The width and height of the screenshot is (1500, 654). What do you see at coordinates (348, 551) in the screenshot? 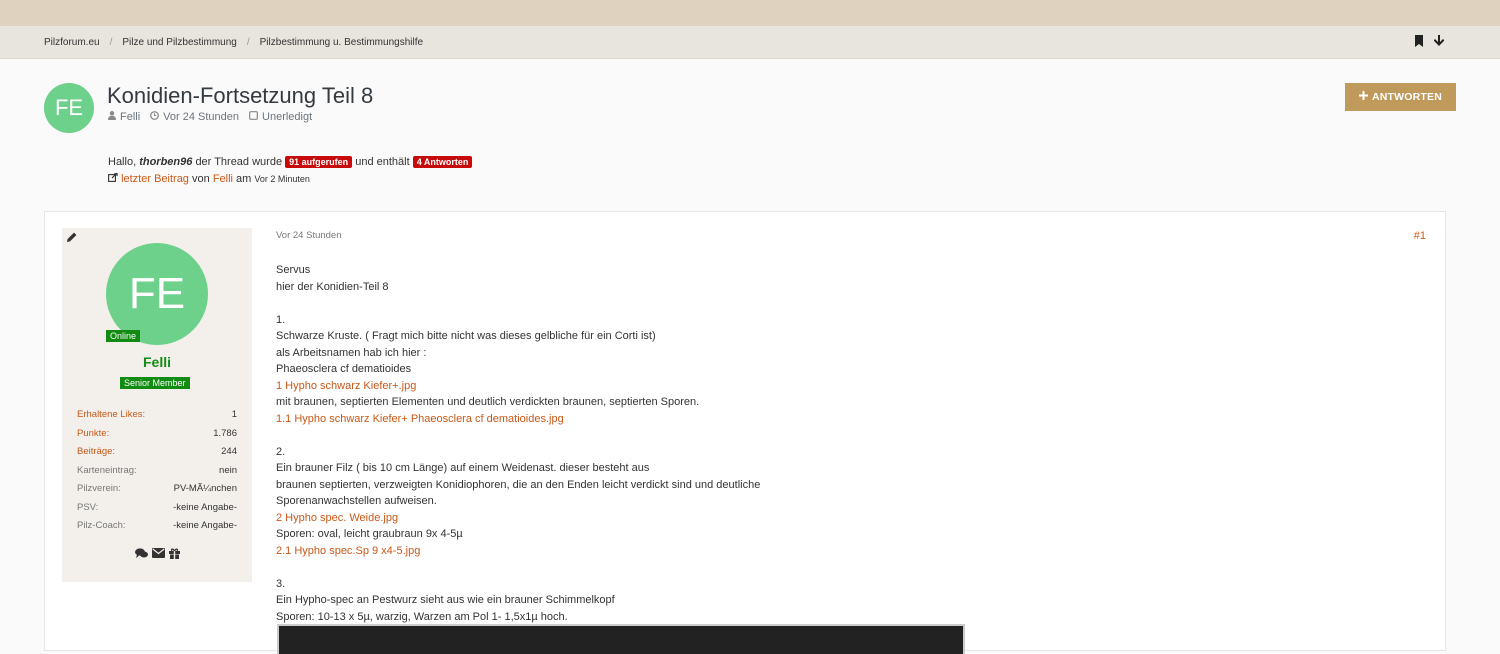
I see `attachment-link: 2.1 Hypho spec.Sp 9 x4-5.jpg` at bounding box center [348, 551].